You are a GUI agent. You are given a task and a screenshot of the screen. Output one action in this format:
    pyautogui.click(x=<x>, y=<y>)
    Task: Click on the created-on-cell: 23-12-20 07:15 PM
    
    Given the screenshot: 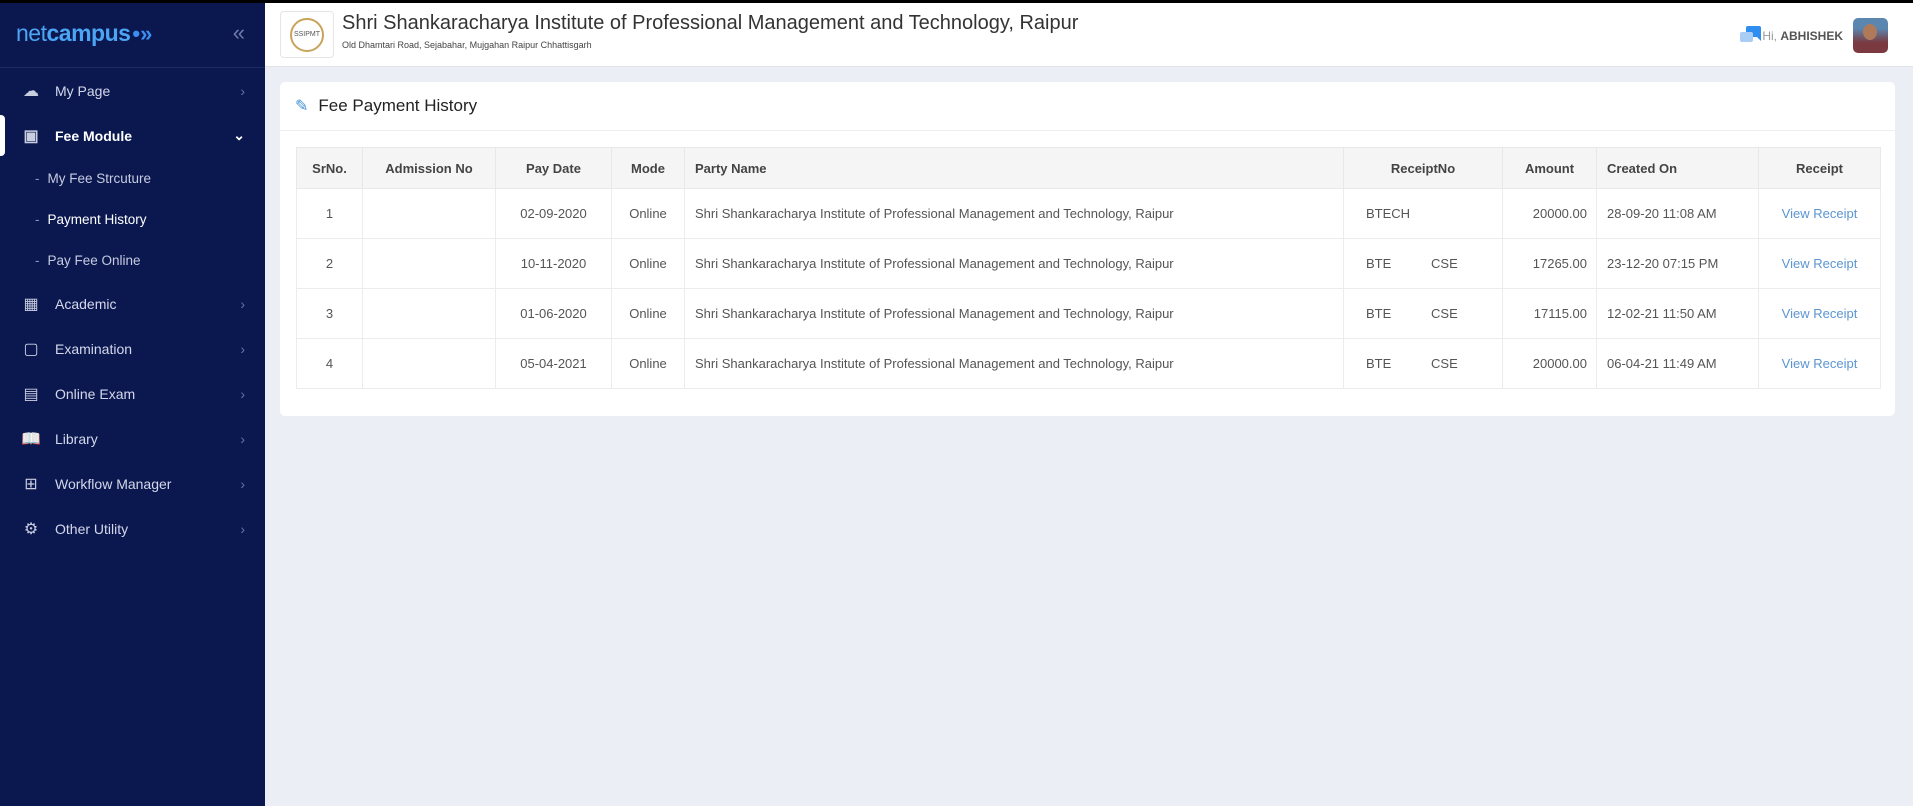 What is the action you would take?
    pyautogui.click(x=1677, y=263)
    